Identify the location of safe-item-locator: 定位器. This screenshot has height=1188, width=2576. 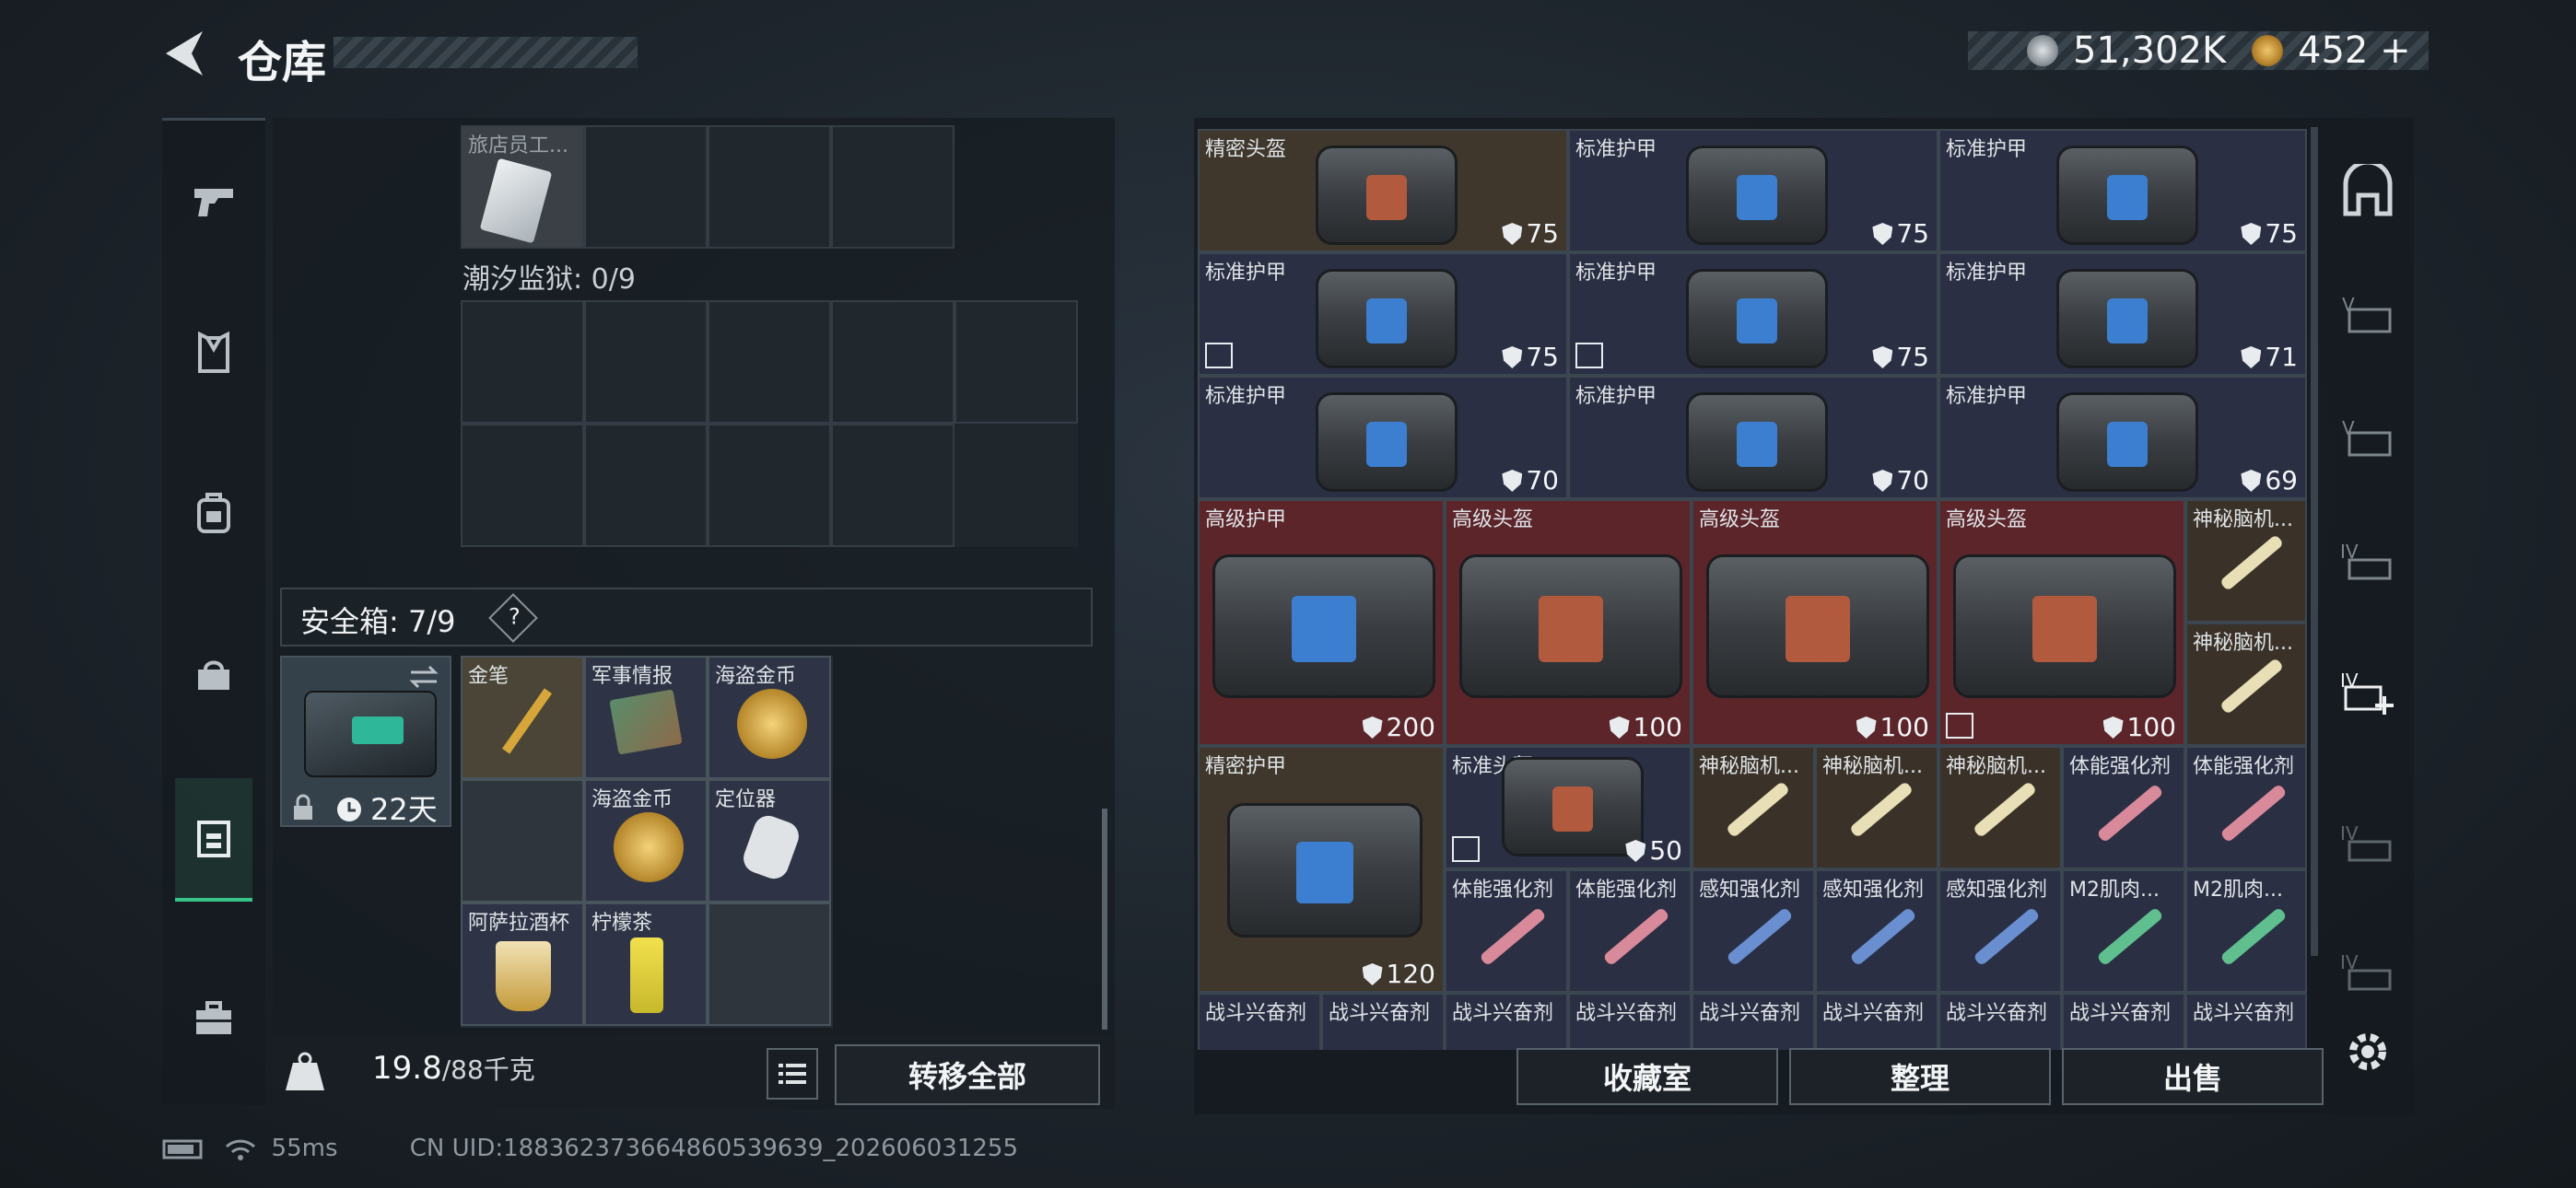
(769, 841).